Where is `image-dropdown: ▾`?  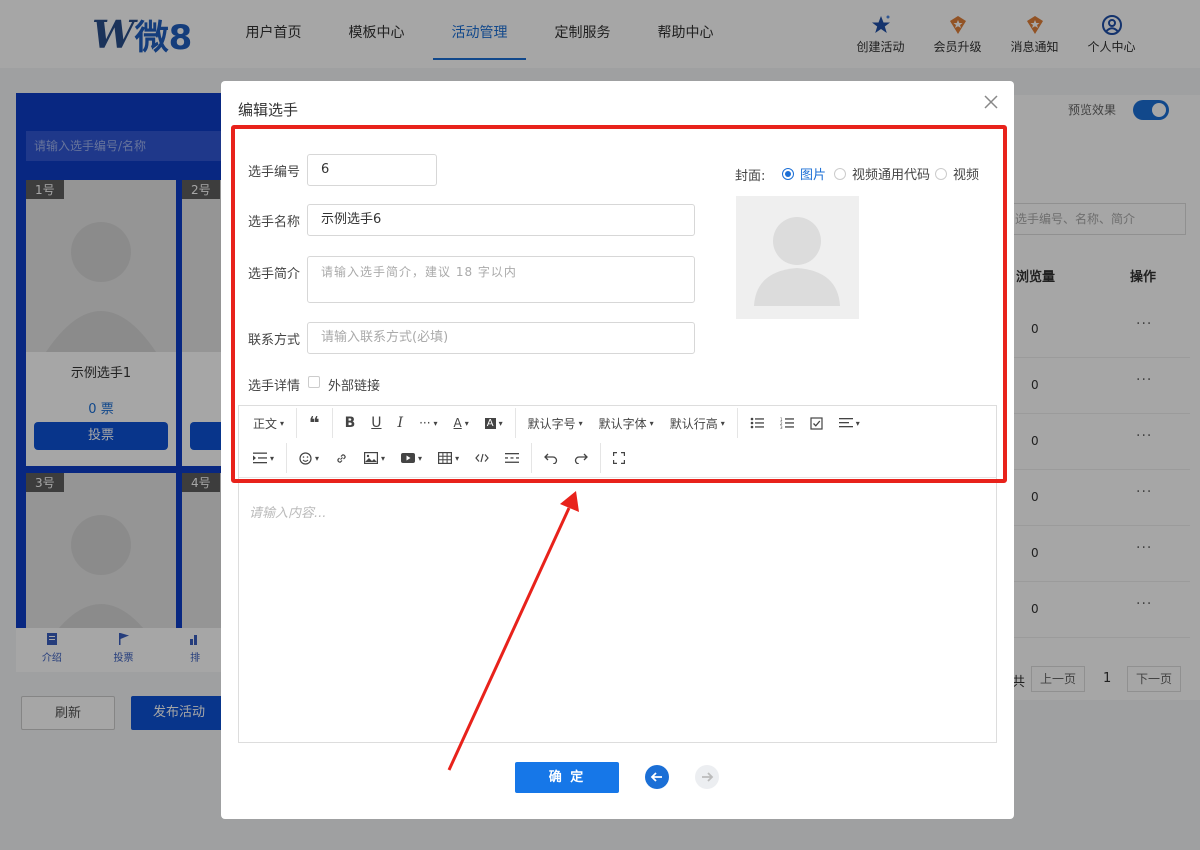 image-dropdown: ▾ is located at coordinates (374, 458).